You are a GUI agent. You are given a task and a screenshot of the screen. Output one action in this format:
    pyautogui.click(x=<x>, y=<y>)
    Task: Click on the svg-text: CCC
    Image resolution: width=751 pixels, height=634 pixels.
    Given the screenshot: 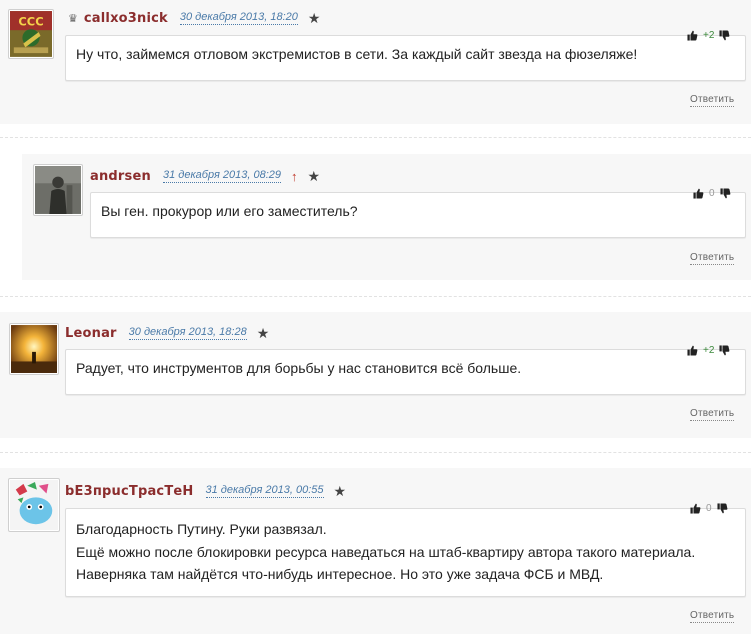 What is the action you would take?
    pyautogui.click(x=30, y=21)
    